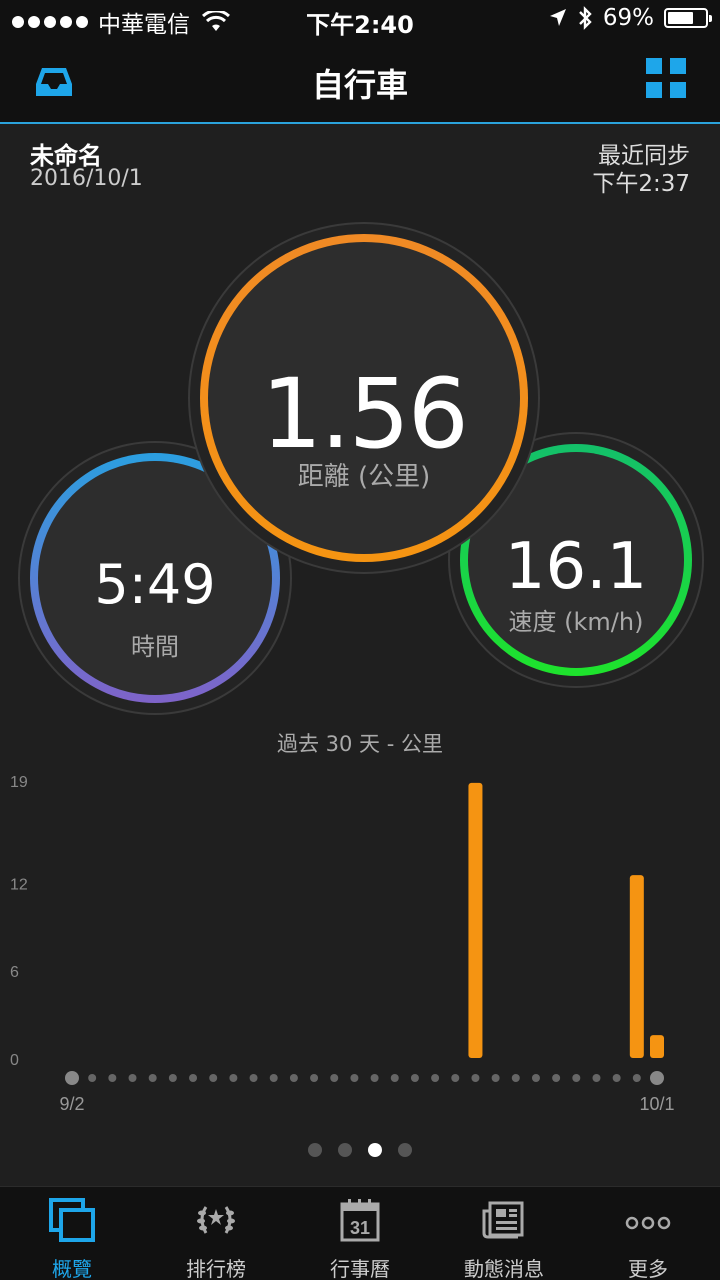  I want to click on tab-label: 概覽, so click(72, 1268).